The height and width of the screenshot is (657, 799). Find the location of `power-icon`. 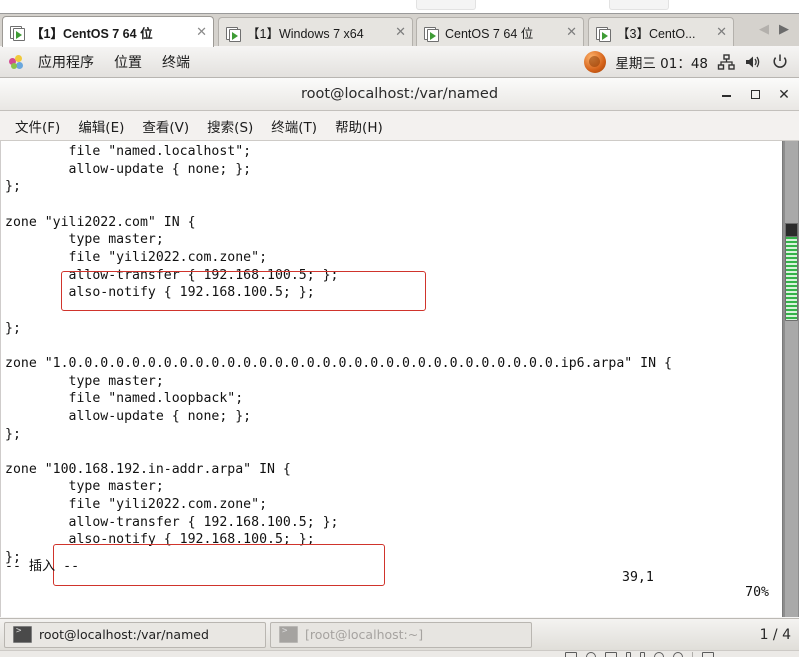

power-icon is located at coordinates (780, 62).